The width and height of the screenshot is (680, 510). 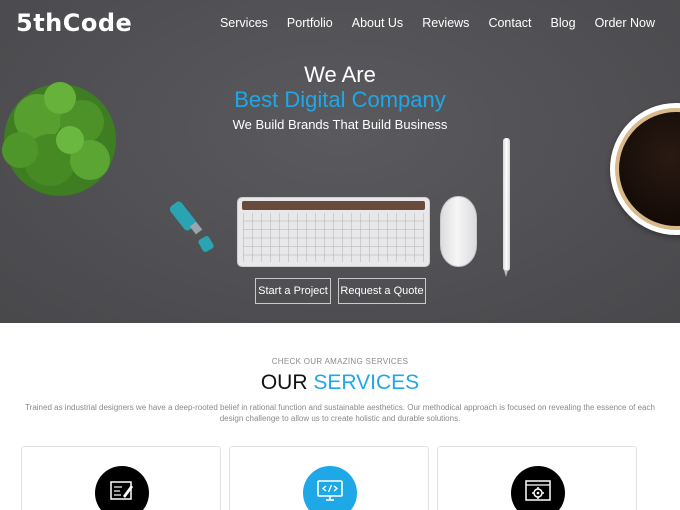 I want to click on keyboard-solar-strip, so click(x=333, y=205).